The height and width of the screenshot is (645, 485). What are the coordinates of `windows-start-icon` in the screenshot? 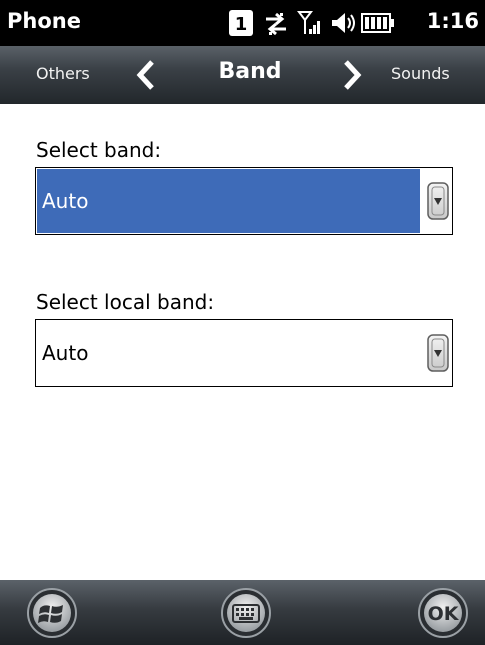 It's located at (52, 613).